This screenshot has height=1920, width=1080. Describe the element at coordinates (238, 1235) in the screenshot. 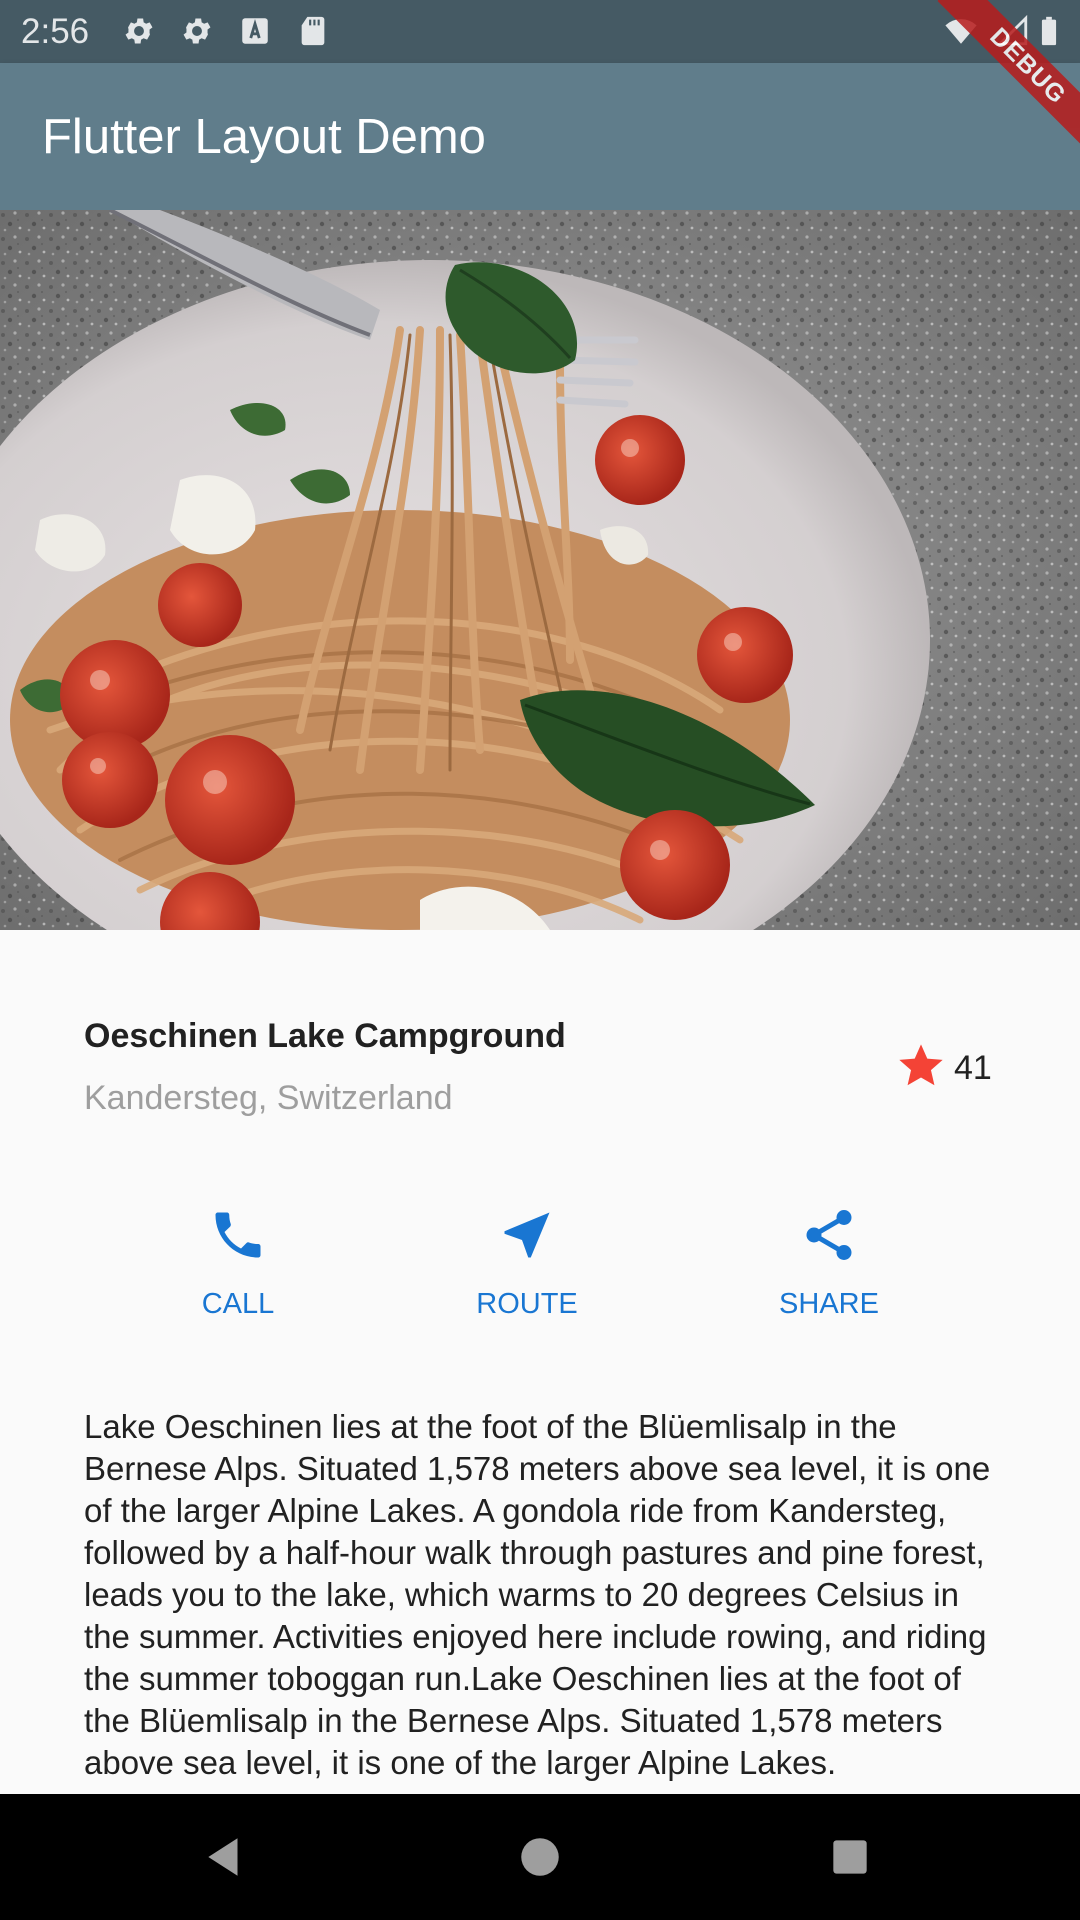

I see `phone-icon` at that location.